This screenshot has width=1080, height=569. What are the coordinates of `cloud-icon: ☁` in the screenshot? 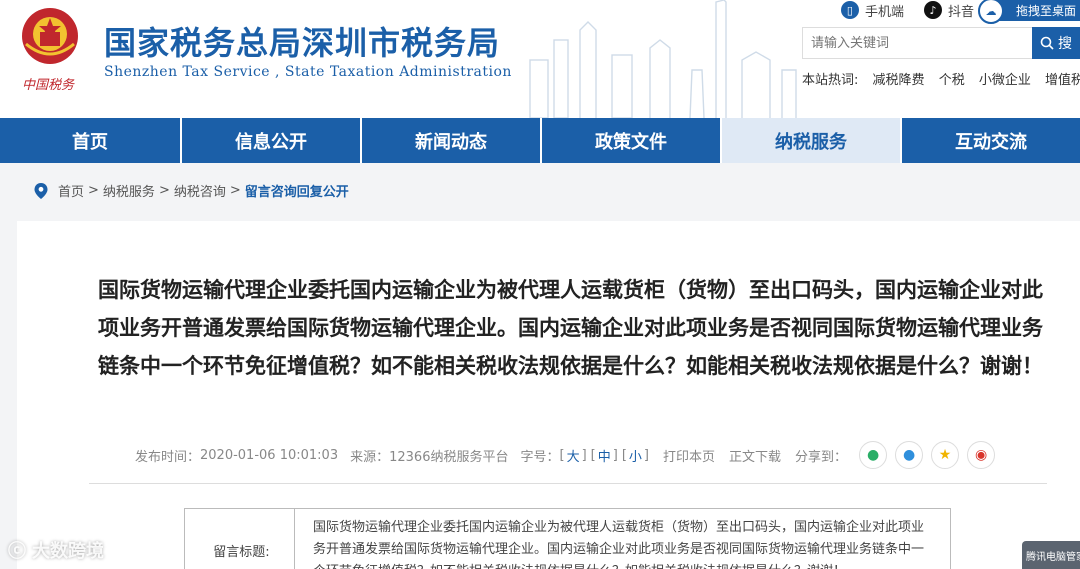 It's located at (990, 12).